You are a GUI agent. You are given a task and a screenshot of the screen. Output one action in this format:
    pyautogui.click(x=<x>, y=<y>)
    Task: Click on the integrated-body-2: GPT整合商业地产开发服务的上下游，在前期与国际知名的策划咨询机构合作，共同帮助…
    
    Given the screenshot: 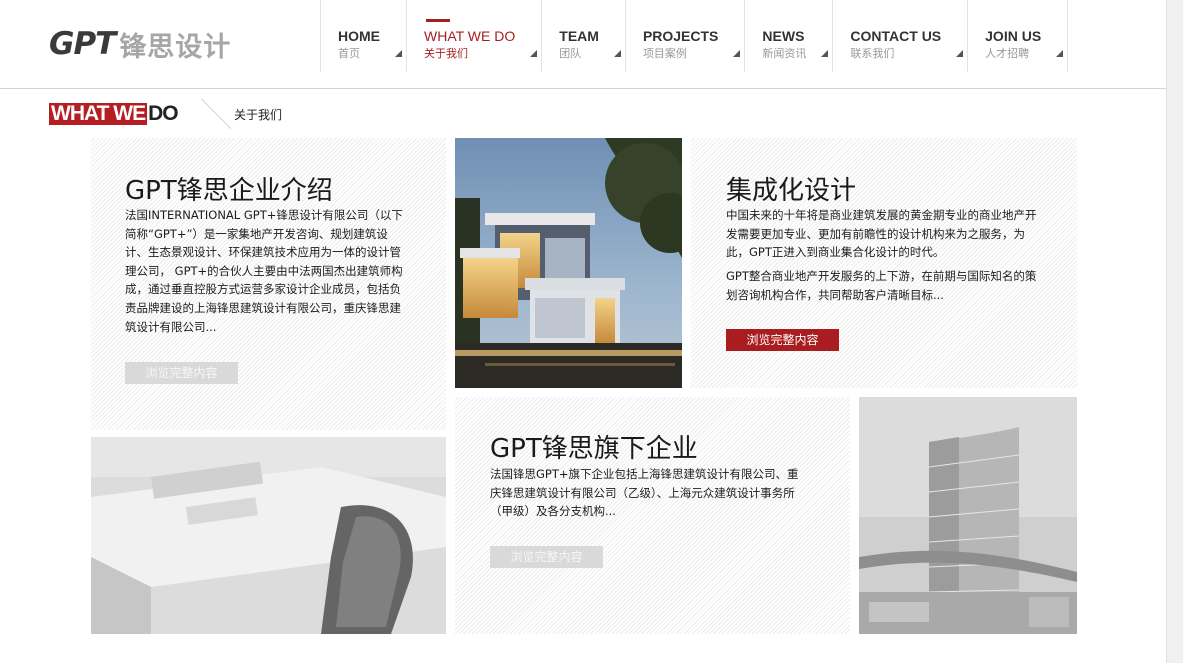 What is the action you would take?
    pyautogui.click(x=881, y=285)
    